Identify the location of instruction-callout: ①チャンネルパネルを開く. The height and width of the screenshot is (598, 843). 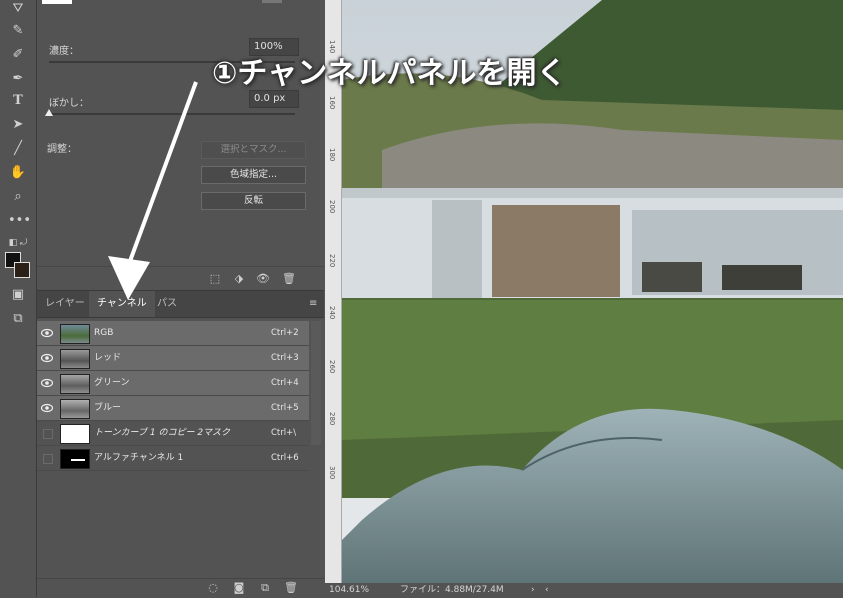
(389, 73).